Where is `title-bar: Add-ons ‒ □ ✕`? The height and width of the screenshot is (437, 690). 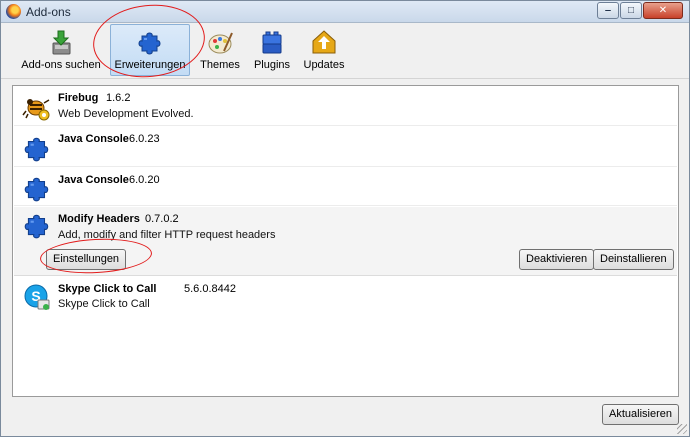
title-bar: Add-ons ‒ □ ✕ is located at coordinates (345, 12).